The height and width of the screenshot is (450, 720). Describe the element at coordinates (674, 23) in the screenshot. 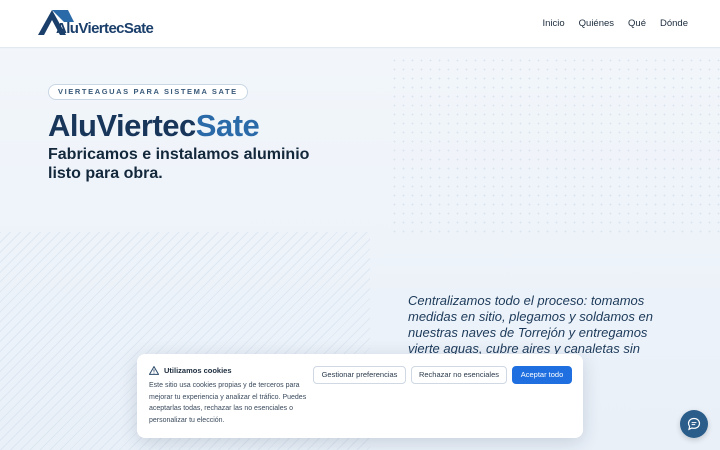

I see `nav-link-donde: Dónde` at that location.